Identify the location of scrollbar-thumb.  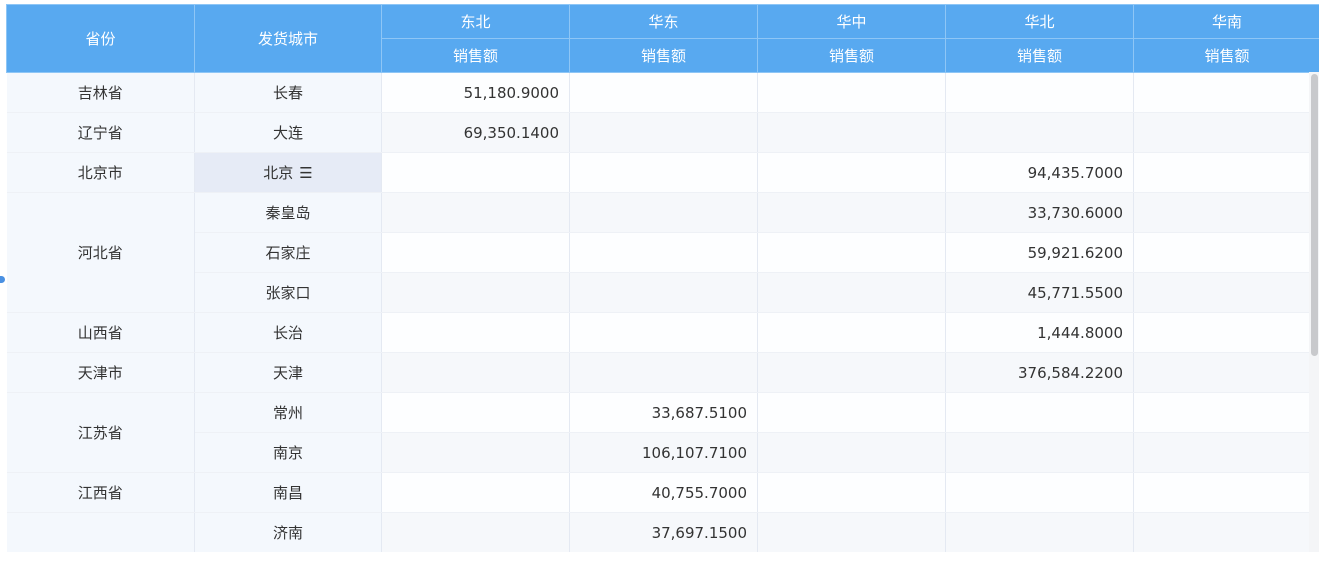
(1314, 215).